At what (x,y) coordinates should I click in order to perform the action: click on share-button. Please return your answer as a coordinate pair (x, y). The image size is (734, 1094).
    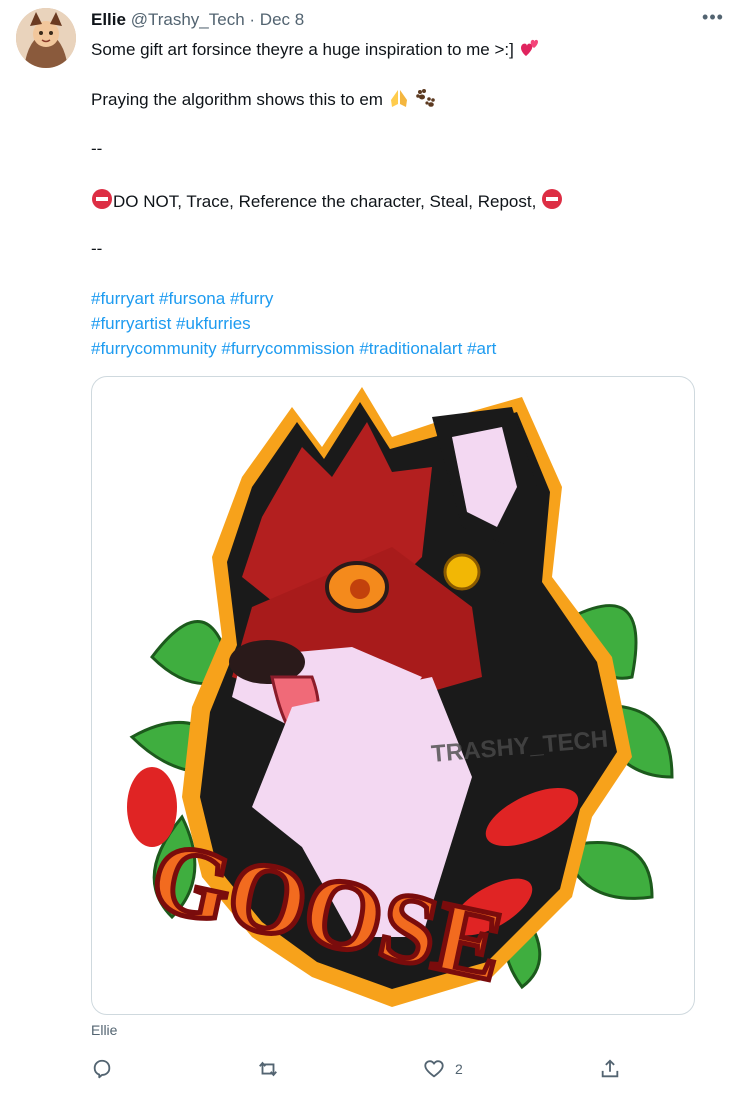
    Looking at the image, I should click on (615, 1069).